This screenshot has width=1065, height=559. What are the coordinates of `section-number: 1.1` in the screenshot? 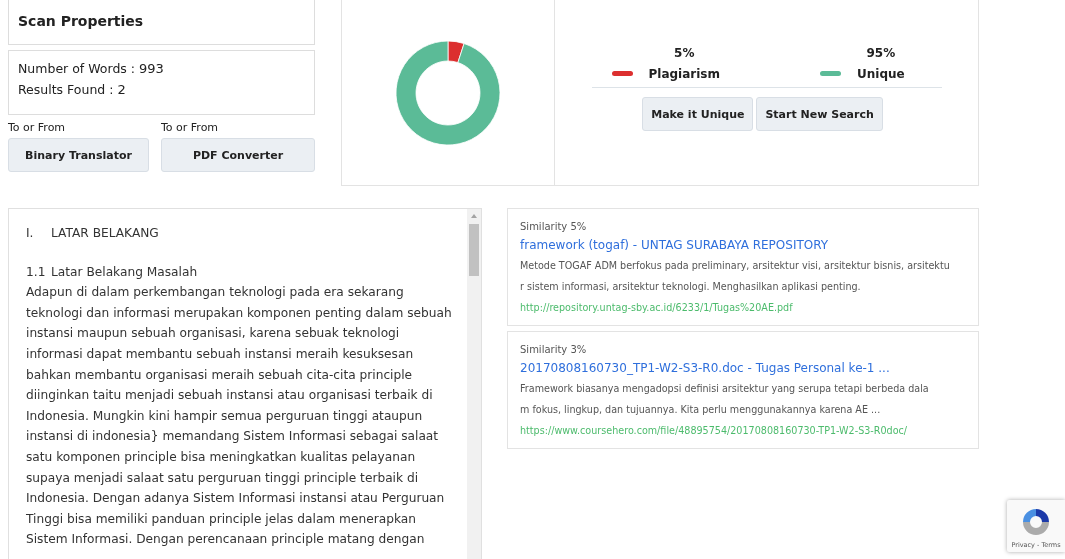 It's located at (36, 272).